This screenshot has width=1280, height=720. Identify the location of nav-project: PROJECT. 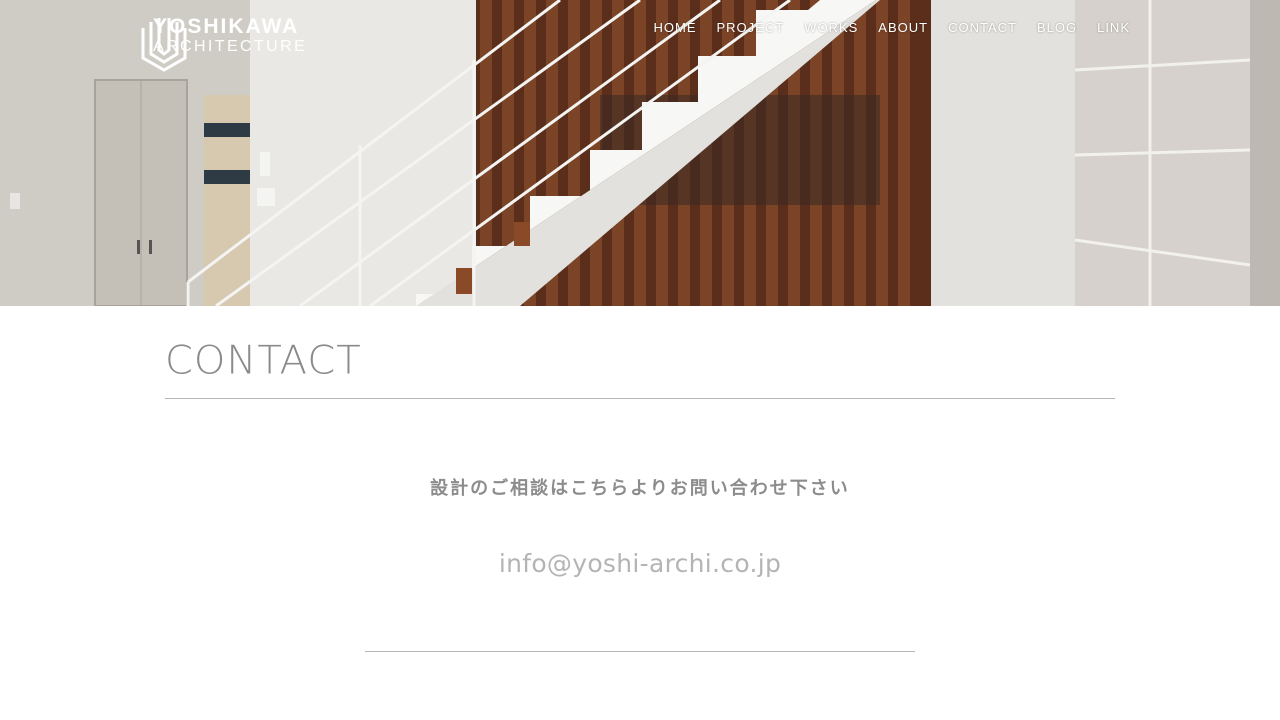
(751, 27).